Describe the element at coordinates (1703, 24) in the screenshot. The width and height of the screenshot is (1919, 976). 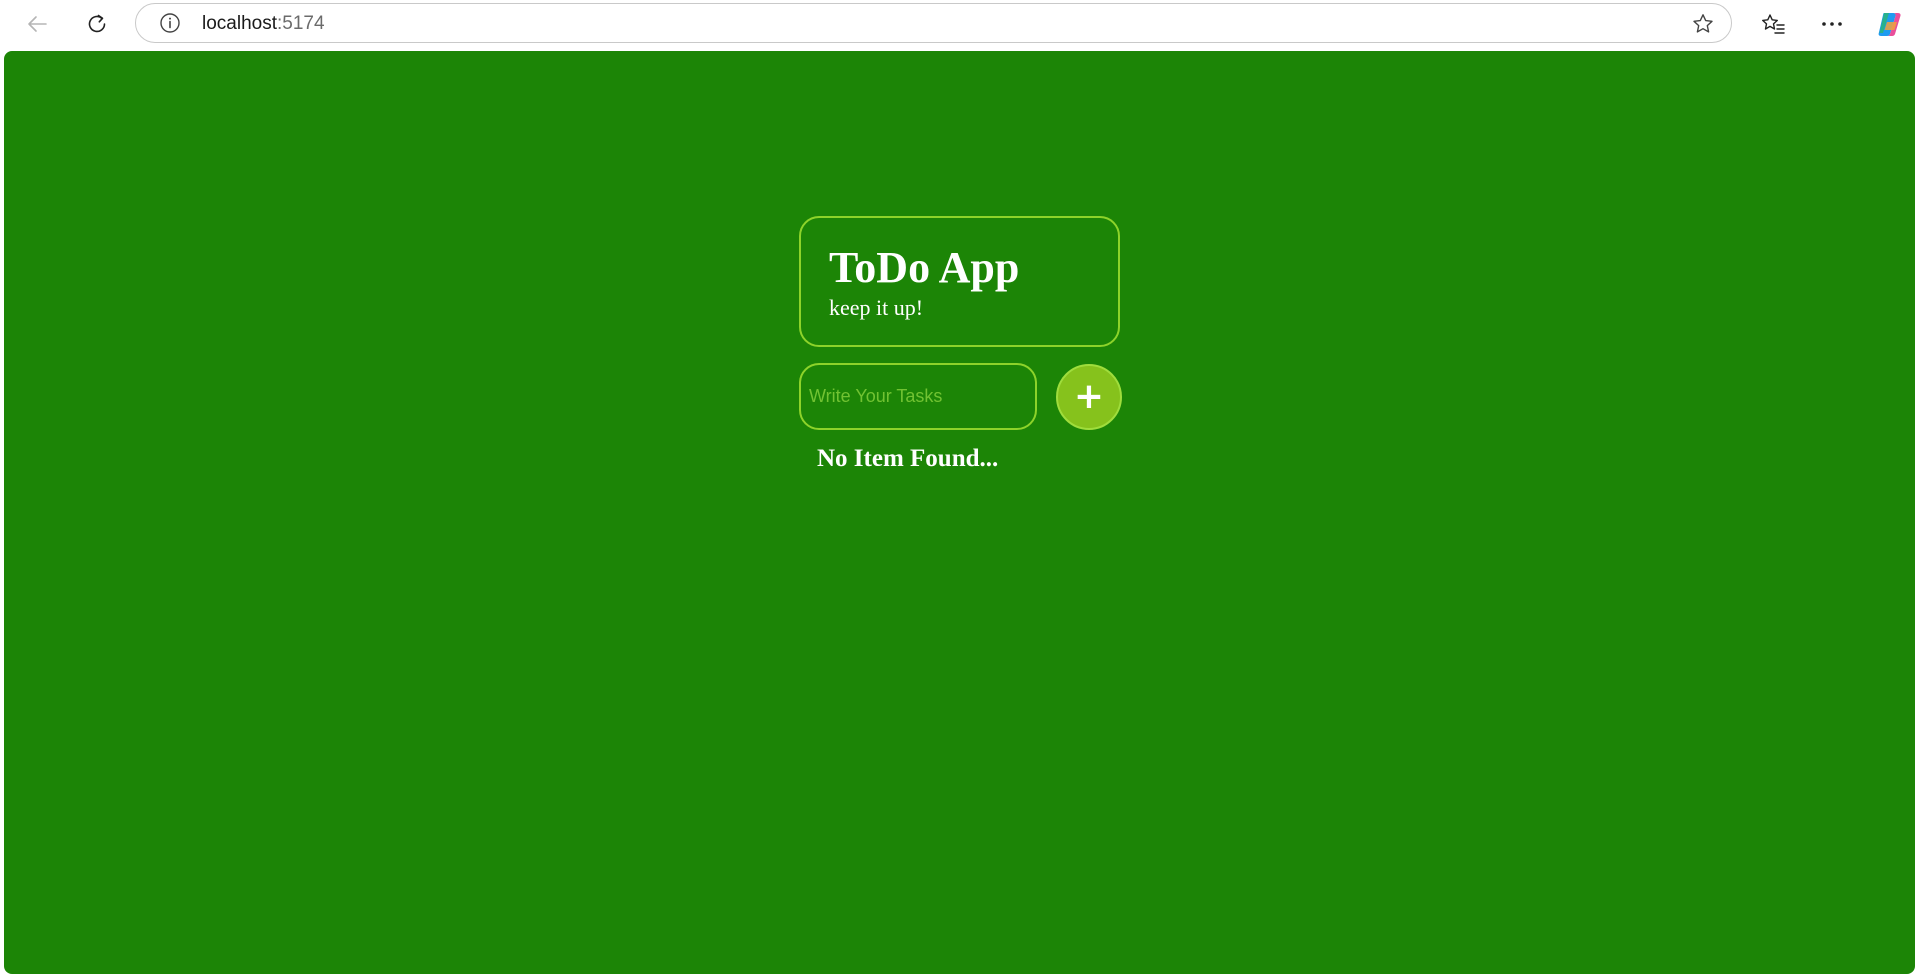
I see `star-icon` at that location.